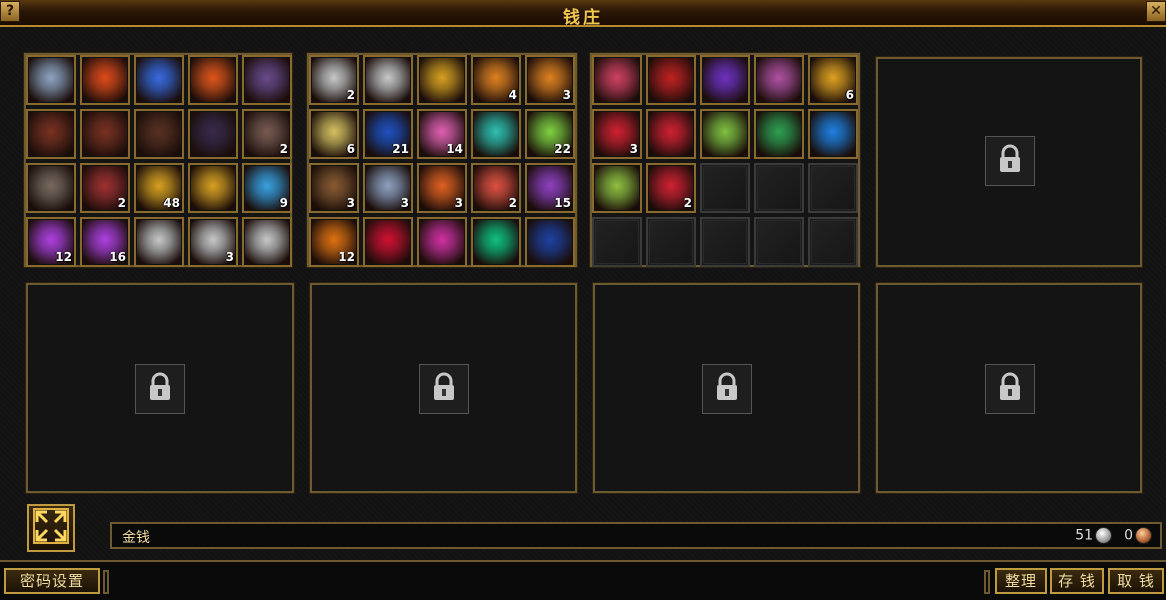 This screenshot has height=600, width=1166. I want to click on item-grid-1: 2 2 48 9 12 16 3, so click(159, 161).